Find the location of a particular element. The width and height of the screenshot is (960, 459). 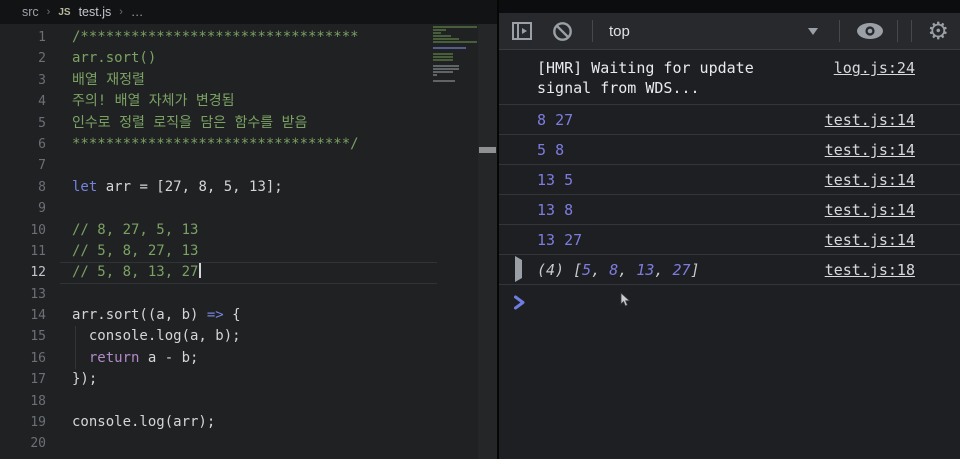

minimap is located at coordinates (454, 56).